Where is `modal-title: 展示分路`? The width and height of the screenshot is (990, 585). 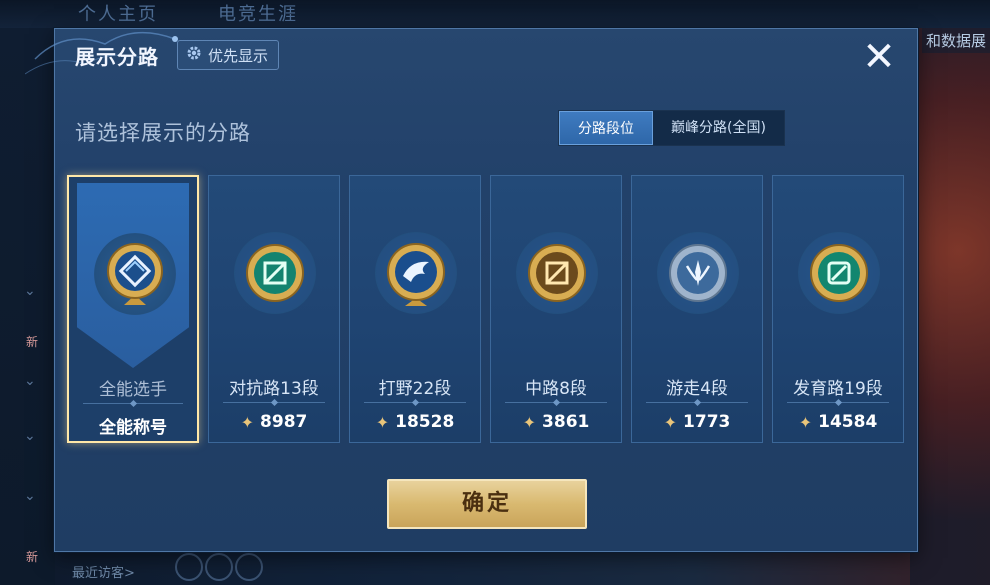 modal-title: 展示分路 is located at coordinates (117, 57).